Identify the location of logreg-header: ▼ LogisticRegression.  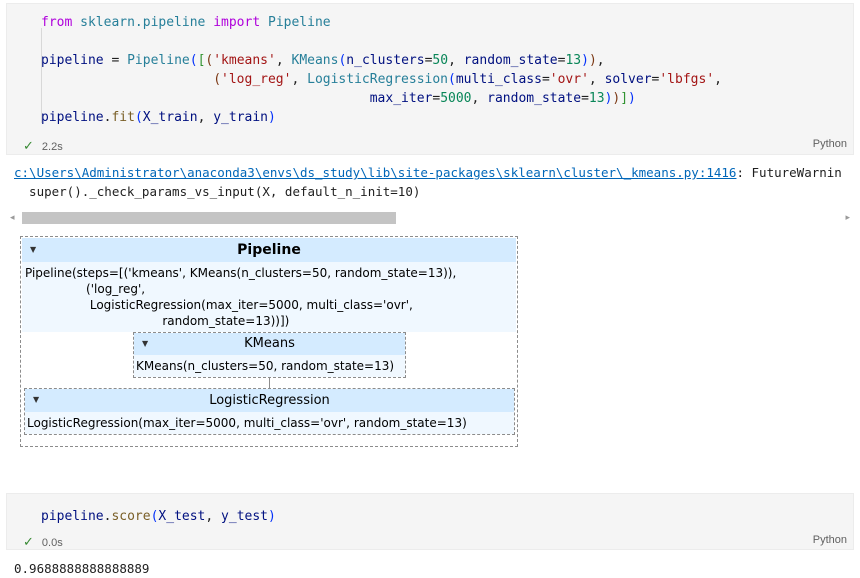
(269, 400).